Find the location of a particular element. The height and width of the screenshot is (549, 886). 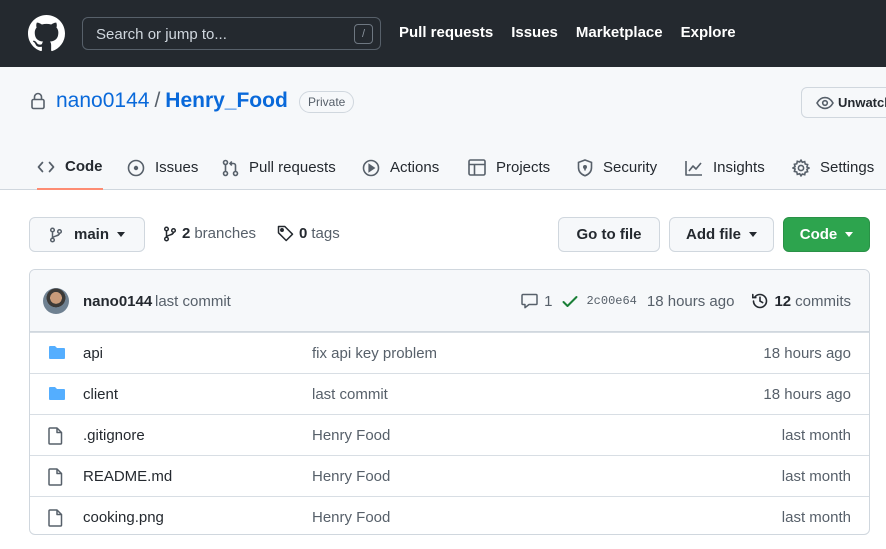

file-row: api fix api key problem 18 hours ago is located at coordinates (449, 352).